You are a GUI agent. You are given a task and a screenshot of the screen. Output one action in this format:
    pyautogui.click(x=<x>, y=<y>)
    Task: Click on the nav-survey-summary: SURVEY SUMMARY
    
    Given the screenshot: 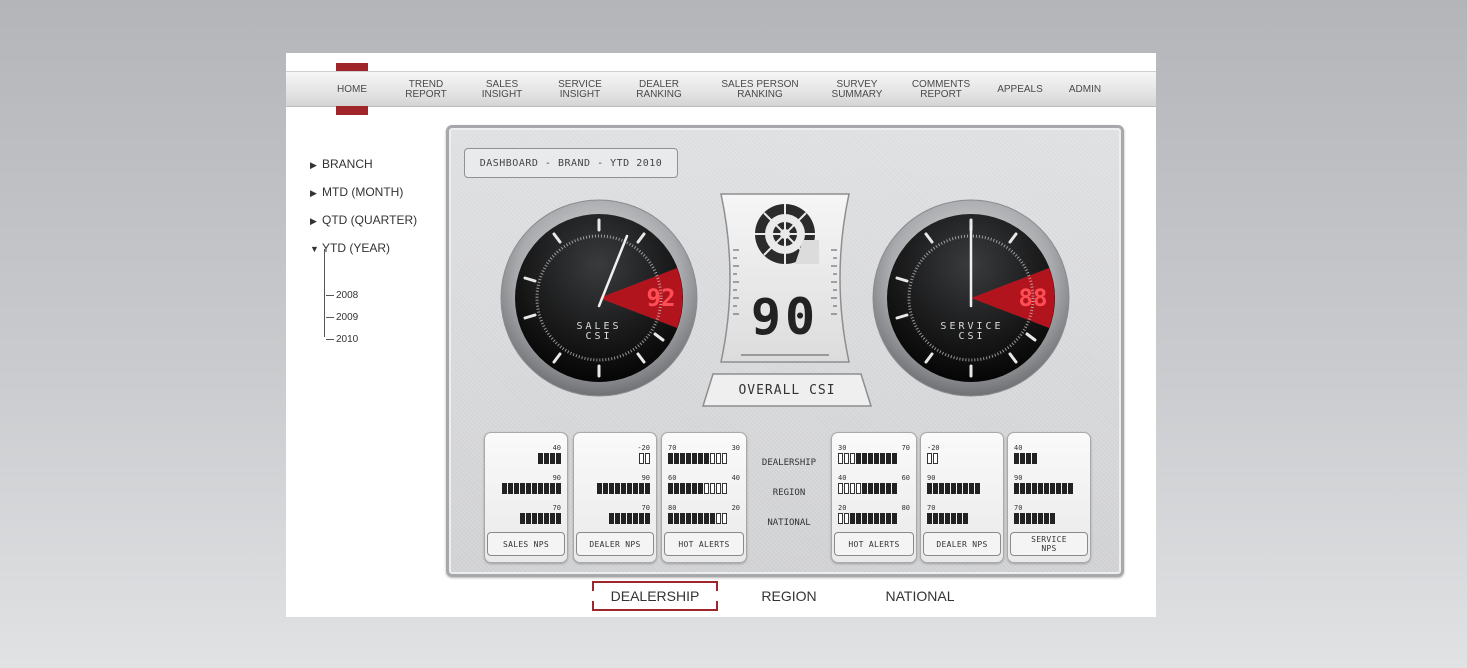 What is the action you would take?
    pyautogui.click(x=857, y=90)
    